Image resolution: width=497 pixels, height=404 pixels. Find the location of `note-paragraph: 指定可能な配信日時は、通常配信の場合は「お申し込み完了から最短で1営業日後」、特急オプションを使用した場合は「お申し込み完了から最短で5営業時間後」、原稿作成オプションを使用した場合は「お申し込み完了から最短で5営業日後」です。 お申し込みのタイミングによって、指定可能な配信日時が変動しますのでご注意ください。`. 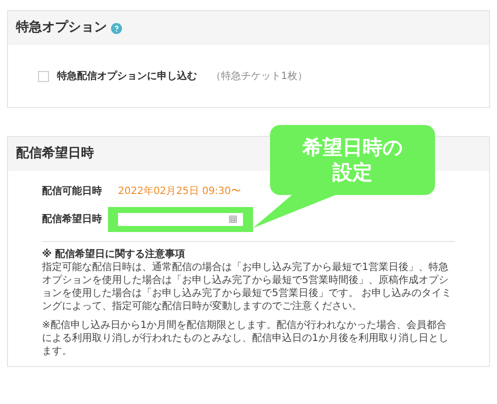

note-paragraph: 指定可能な配信日時は、通常配信の場合は「お申し込み完了から最短で1営業日後」、特急オプションを使用した場合は「お申し込み完了から最短で5営業時間後」、原稿作成オプションを使用した場合は「お申し込み完了から最短で5営業日後」です。 お申し込みのタイミングによって、指定可能な配信日時が変動しますのでご注意ください。 is located at coordinates (247, 287).